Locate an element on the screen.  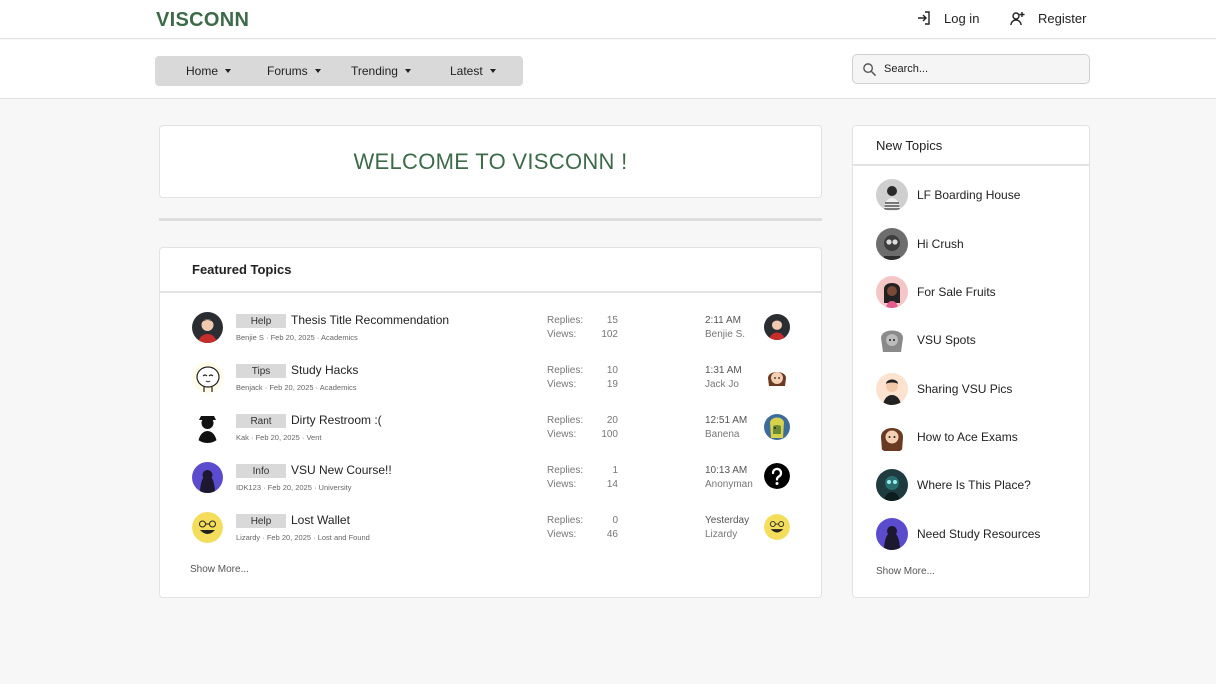
login-label: Log in is located at coordinates (962, 18).